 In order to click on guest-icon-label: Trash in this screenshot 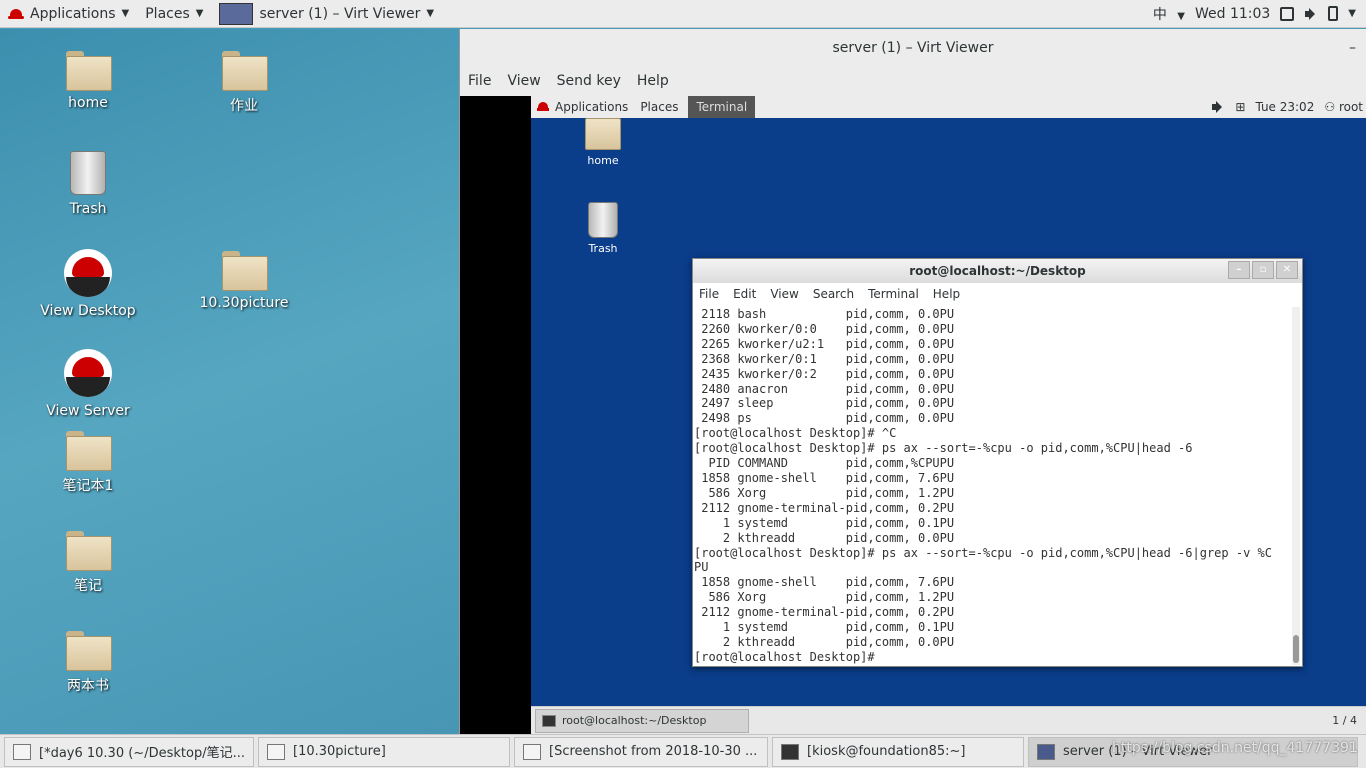, I will do `click(603, 248)`.